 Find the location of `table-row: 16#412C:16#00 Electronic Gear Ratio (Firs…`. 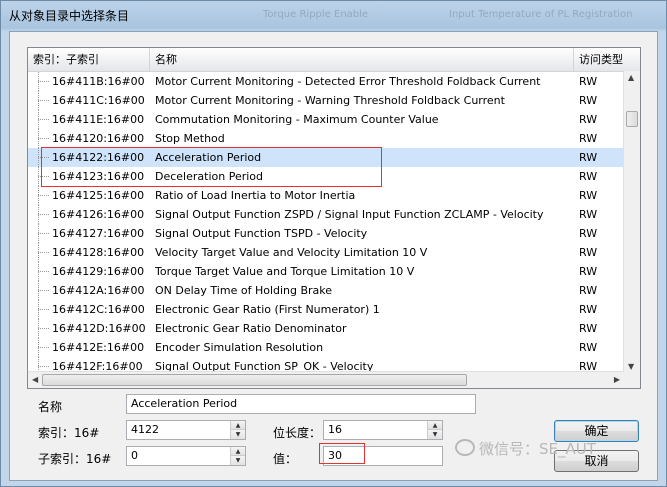

table-row: 16#412C:16#00 Electronic Gear Ratio (Firs… is located at coordinates (326, 309).